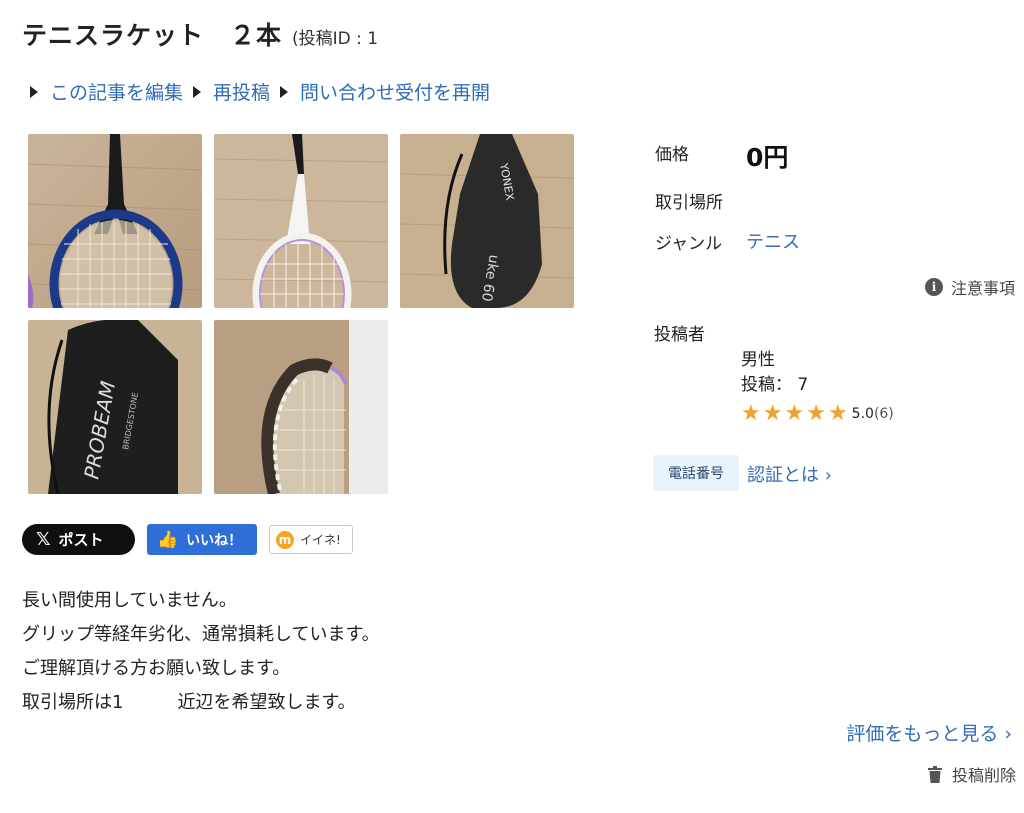  What do you see at coordinates (883, 414) in the screenshot?
I see `rating-count: (6)` at bounding box center [883, 414].